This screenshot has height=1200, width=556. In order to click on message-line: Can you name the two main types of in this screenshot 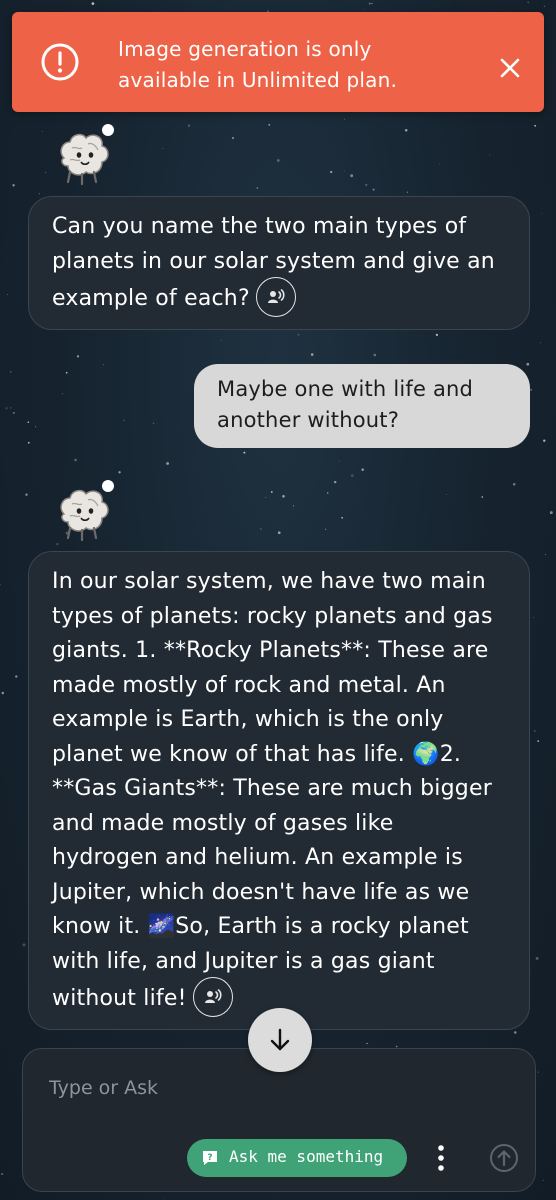, I will do `click(259, 226)`.